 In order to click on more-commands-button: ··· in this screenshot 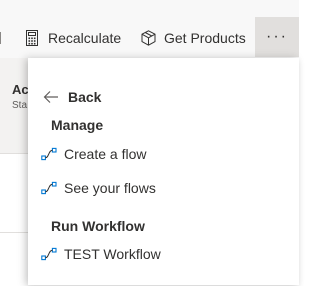, I will do `click(277, 37)`.